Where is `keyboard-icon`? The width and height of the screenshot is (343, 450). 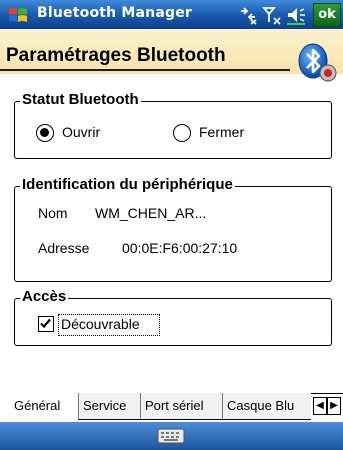 keyboard-icon is located at coordinates (171, 436).